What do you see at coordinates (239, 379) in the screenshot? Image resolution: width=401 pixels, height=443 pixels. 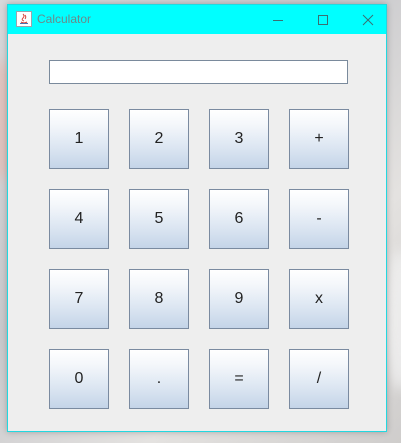 I see `key-equals: =` at bounding box center [239, 379].